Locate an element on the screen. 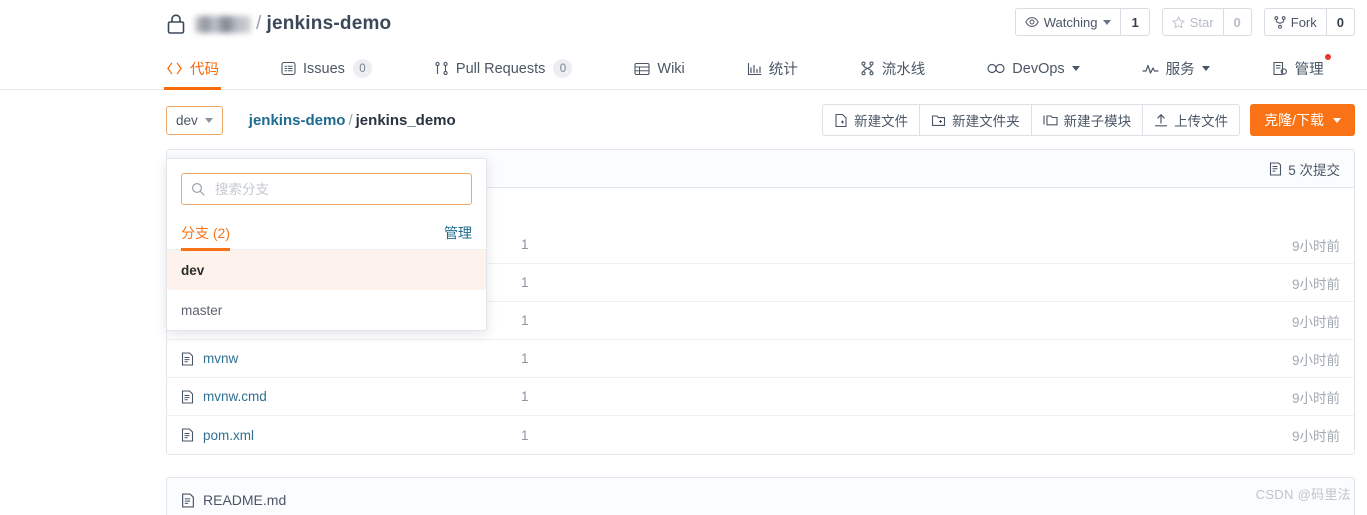 Image resolution: width=1367 pixels, height=515 pixels. branch-selector-button: dev is located at coordinates (194, 120).